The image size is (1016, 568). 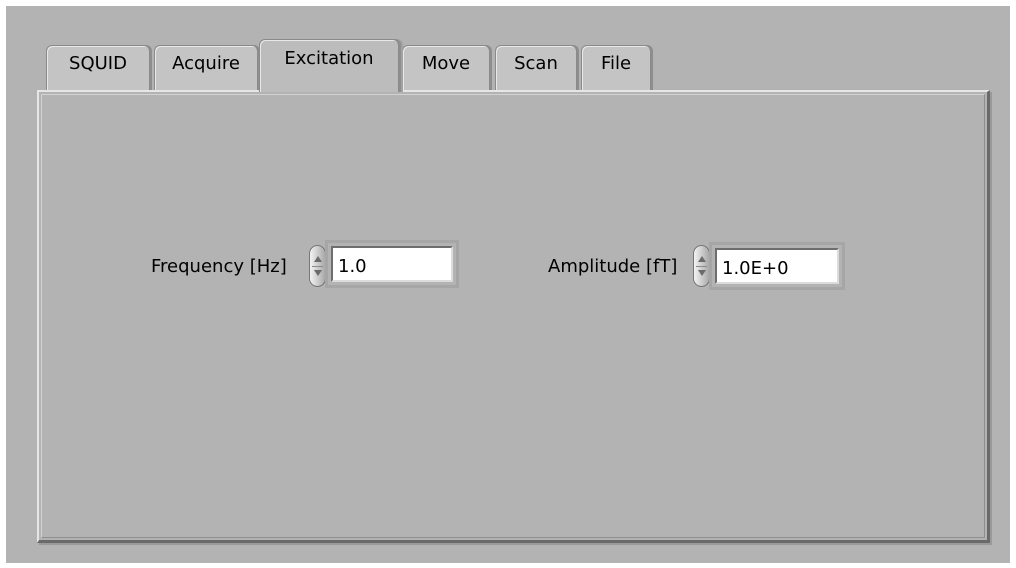 I want to click on frequency-field-frame, so click(x=392, y=264).